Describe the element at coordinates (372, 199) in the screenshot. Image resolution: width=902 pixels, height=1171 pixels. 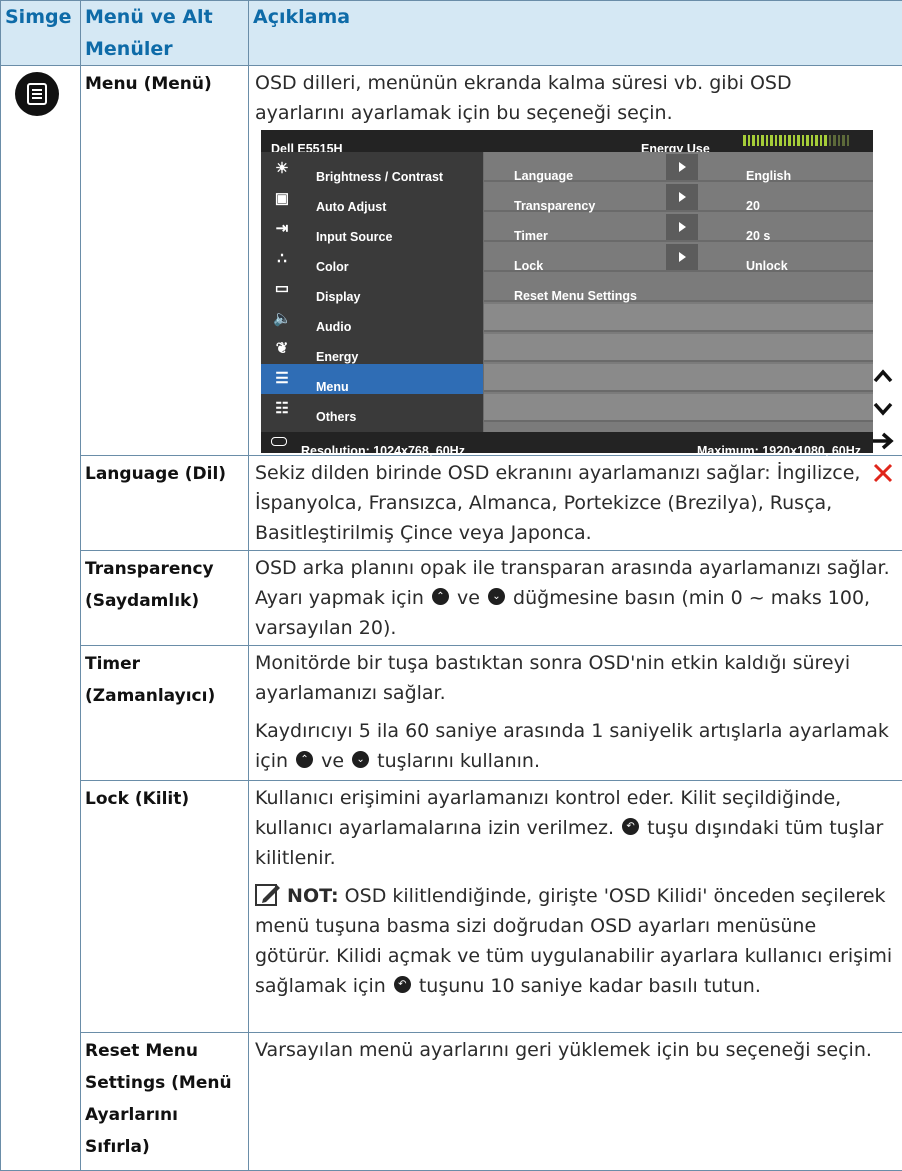
I see `osd-menu-item: ▣Auto Adjust` at that location.